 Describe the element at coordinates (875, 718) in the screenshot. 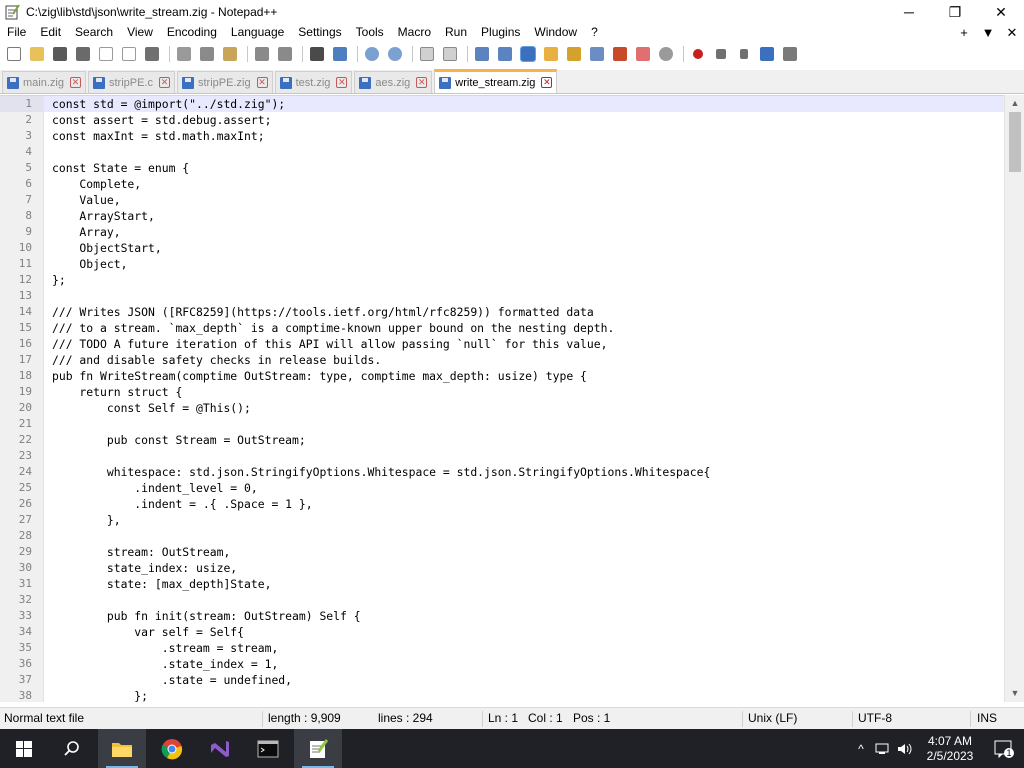

I see `status-encoding: UTF-8` at that location.